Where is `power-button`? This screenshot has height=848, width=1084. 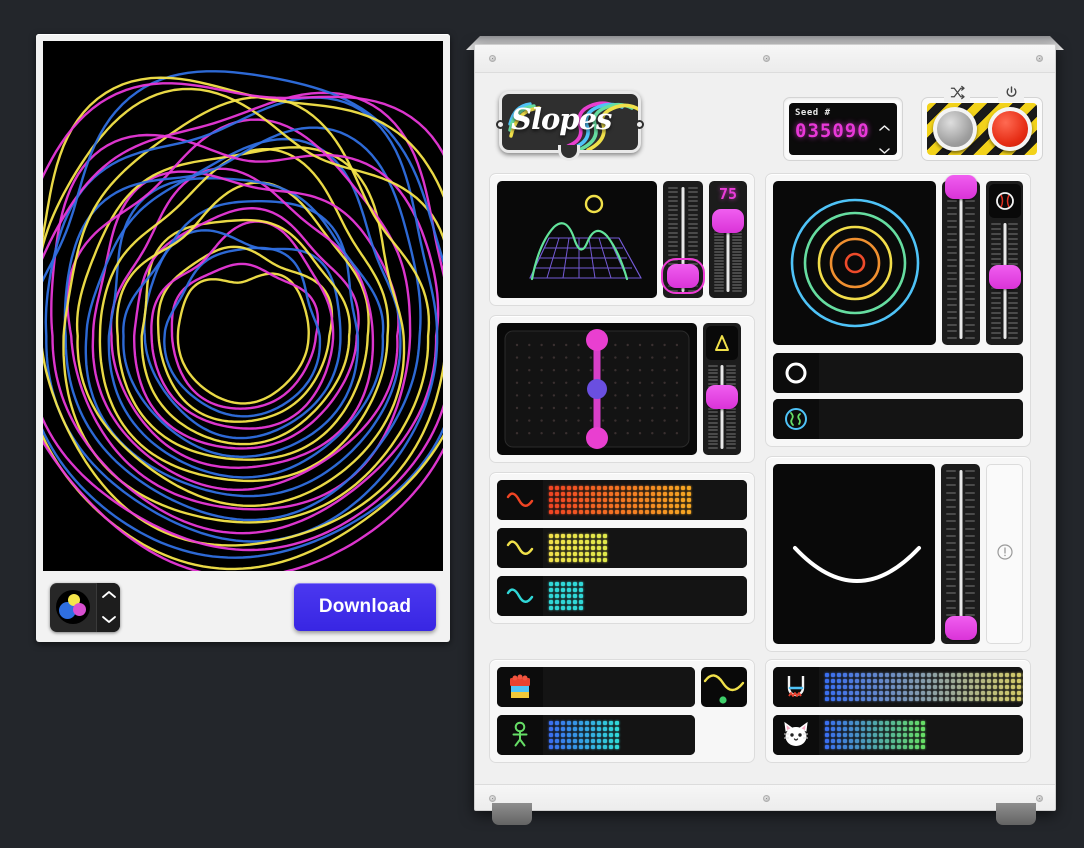 power-button is located at coordinates (1009, 129).